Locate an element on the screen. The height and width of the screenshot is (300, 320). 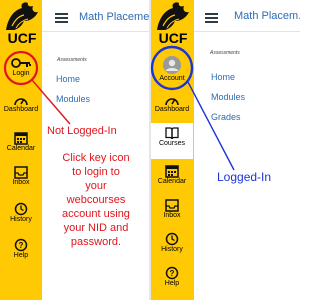
annotation-line: password. is located at coordinates (96, 242).